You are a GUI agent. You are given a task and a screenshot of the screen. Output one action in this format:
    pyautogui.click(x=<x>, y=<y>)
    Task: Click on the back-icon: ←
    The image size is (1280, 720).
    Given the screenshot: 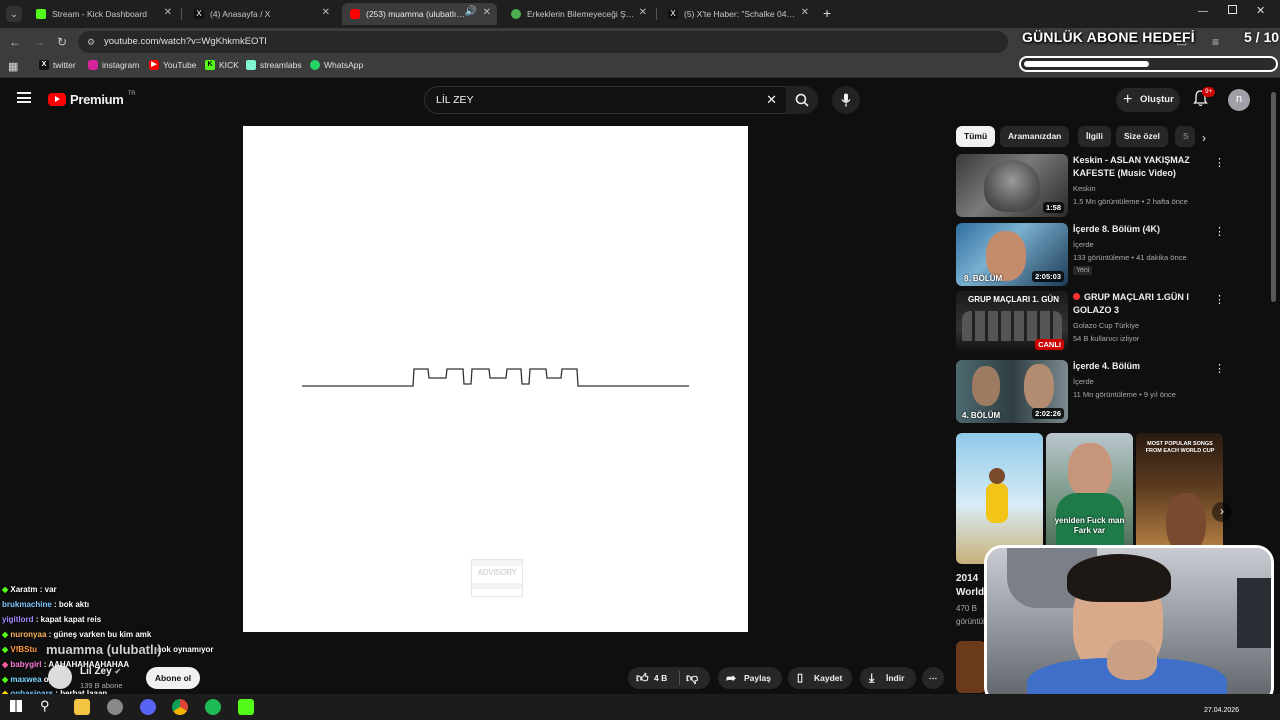 What is the action you would take?
    pyautogui.click(x=15, y=42)
    